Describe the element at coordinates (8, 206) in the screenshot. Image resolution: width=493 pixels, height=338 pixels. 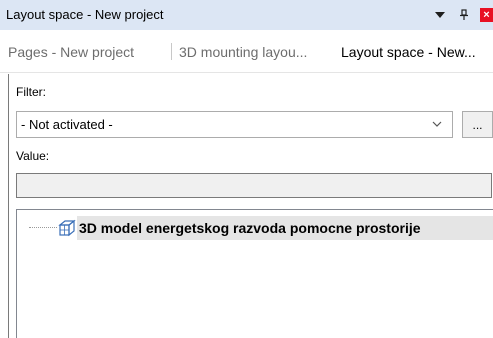
I see `panel-left-border` at that location.